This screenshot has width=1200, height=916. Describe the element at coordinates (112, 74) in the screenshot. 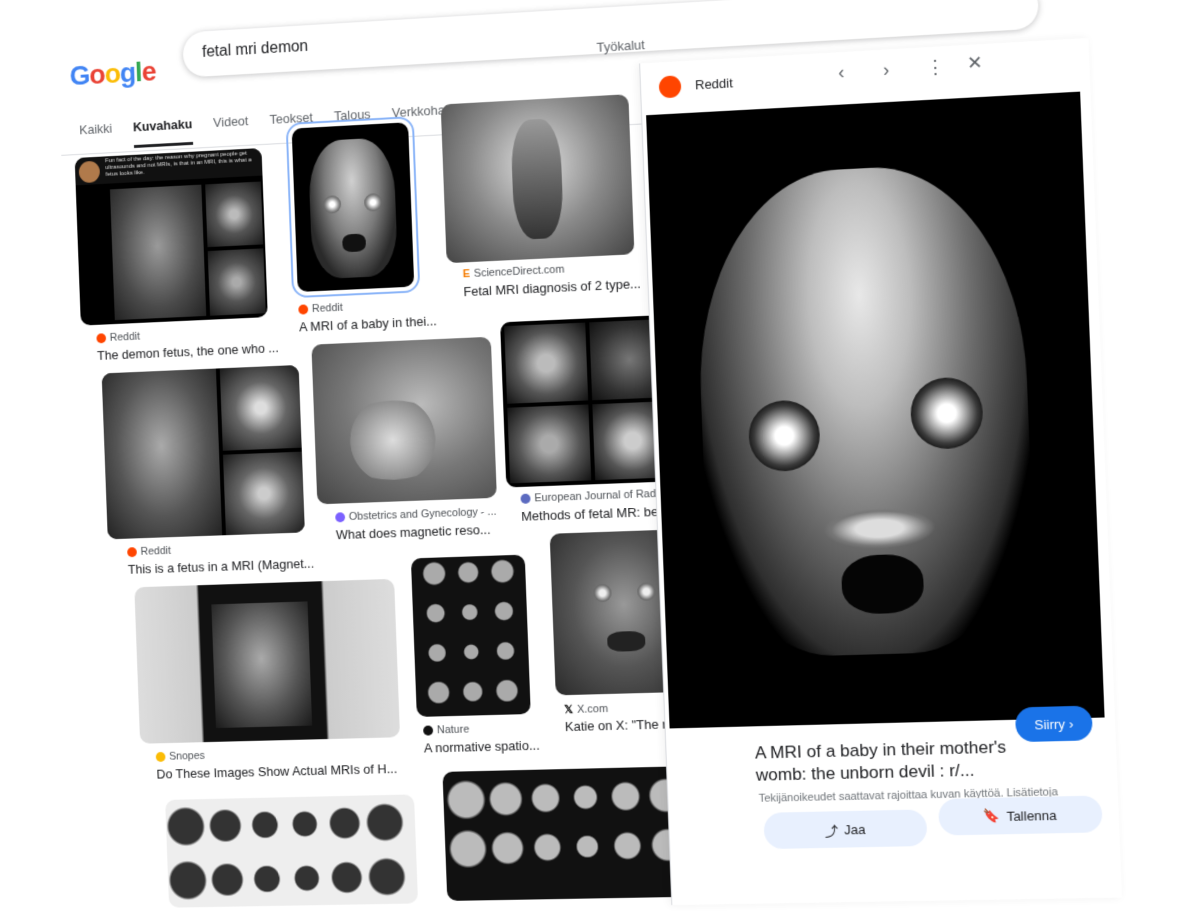

I see `google-logo: Google` at that location.